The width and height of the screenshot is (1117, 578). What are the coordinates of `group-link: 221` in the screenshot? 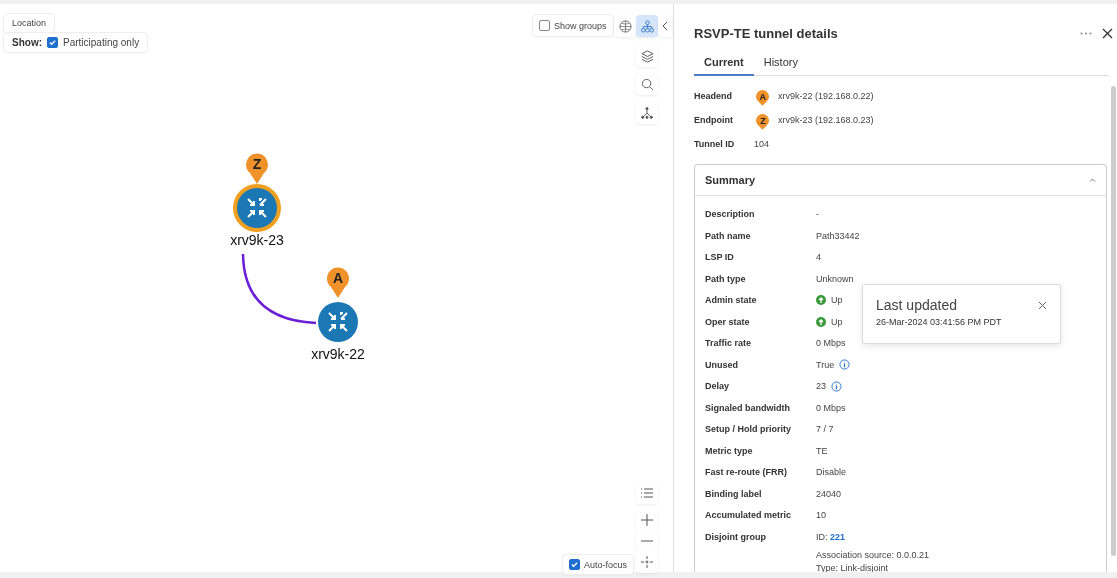 It's located at (838, 536).